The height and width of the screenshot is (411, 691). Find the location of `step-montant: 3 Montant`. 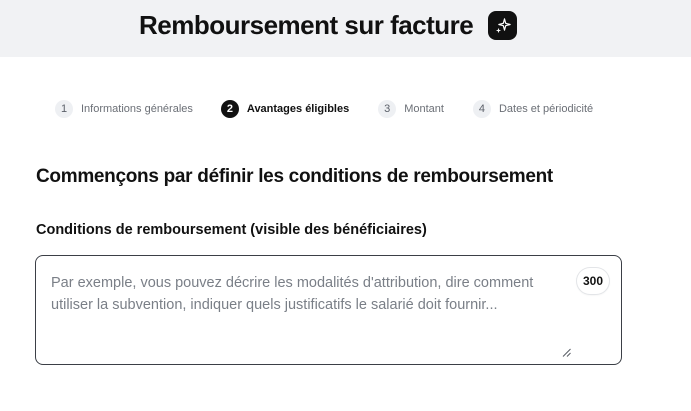

step-montant: 3 Montant is located at coordinates (411, 109).